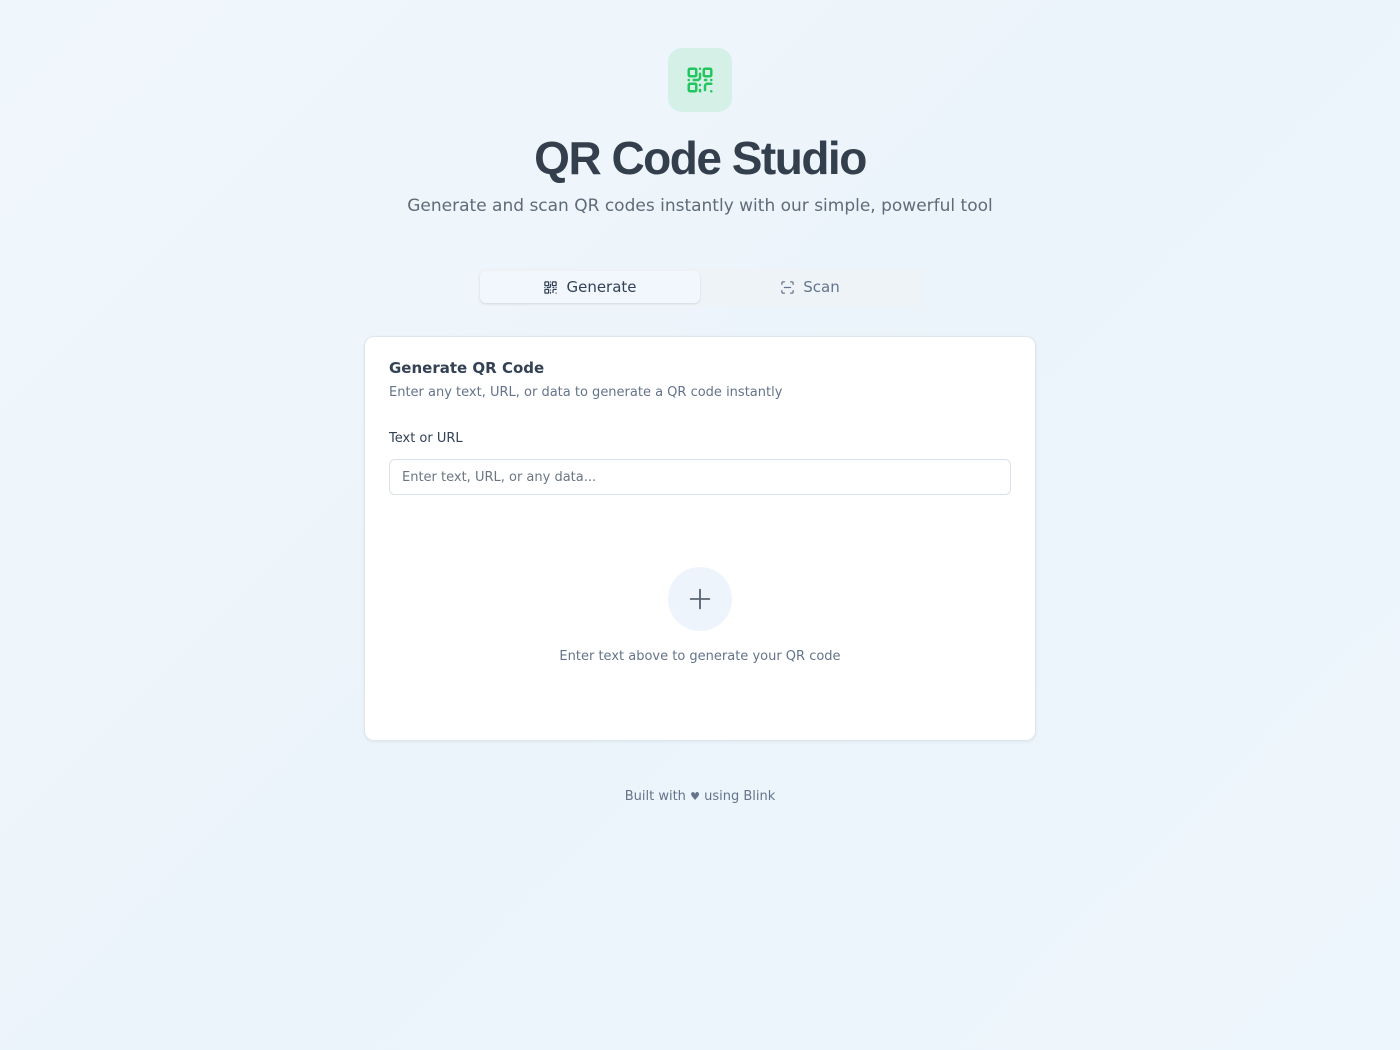 This screenshot has height=1050, width=1400. I want to click on tab-scan: Scan, so click(810, 287).